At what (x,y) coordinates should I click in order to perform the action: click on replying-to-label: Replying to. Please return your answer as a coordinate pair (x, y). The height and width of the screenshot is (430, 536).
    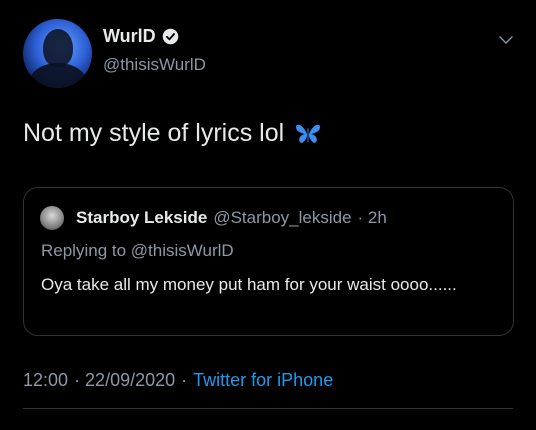
    Looking at the image, I should click on (84, 250).